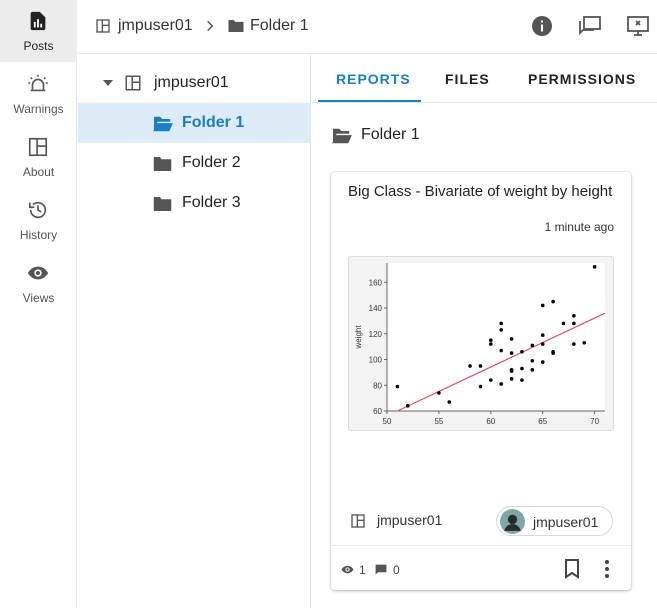  What do you see at coordinates (390, 134) in the screenshot?
I see `content-folder-title: Folder 1` at bounding box center [390, 134].